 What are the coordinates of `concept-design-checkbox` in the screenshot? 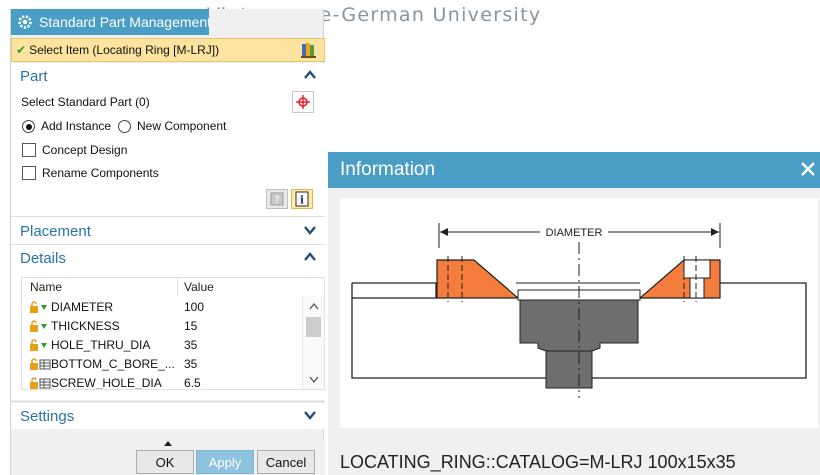 It's located at (29, 150).